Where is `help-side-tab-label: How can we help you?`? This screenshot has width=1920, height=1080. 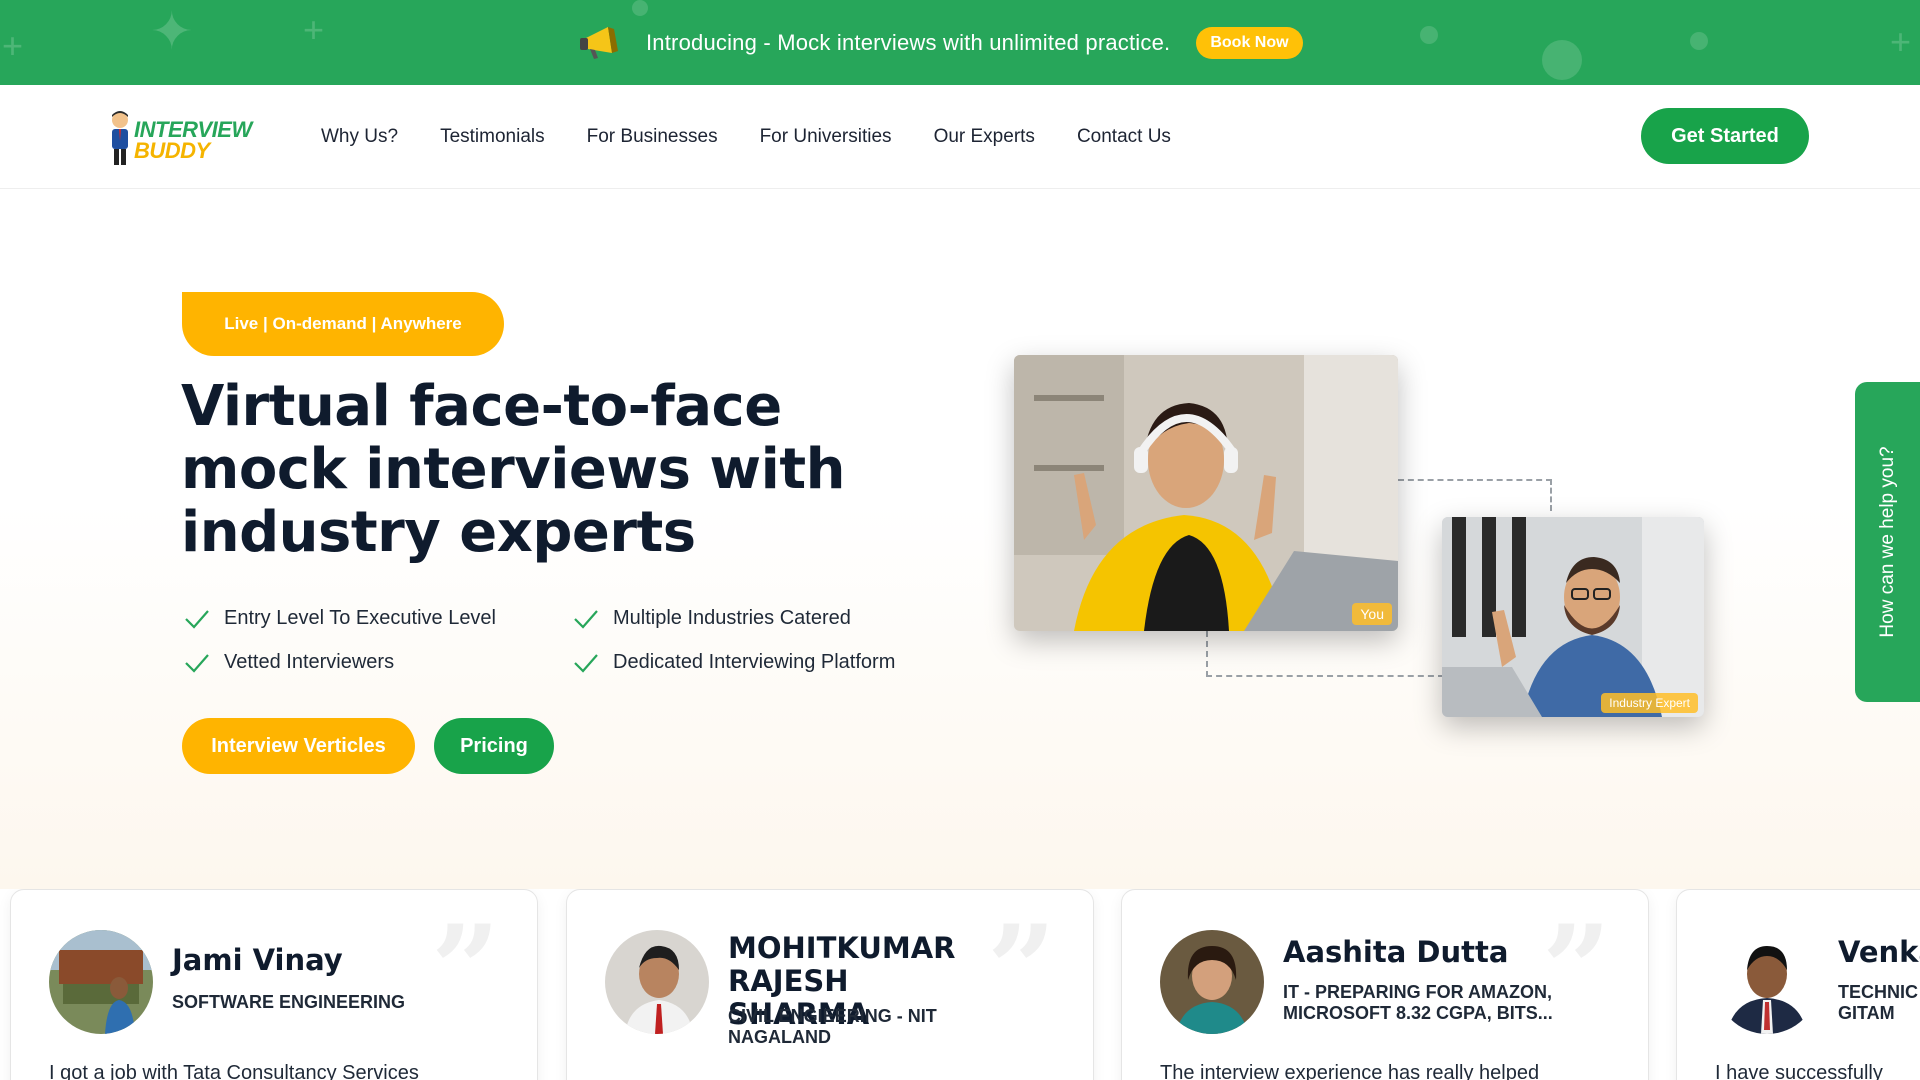 help-side-tab-label: How can we help you? is located at coordinates (1887, 542).